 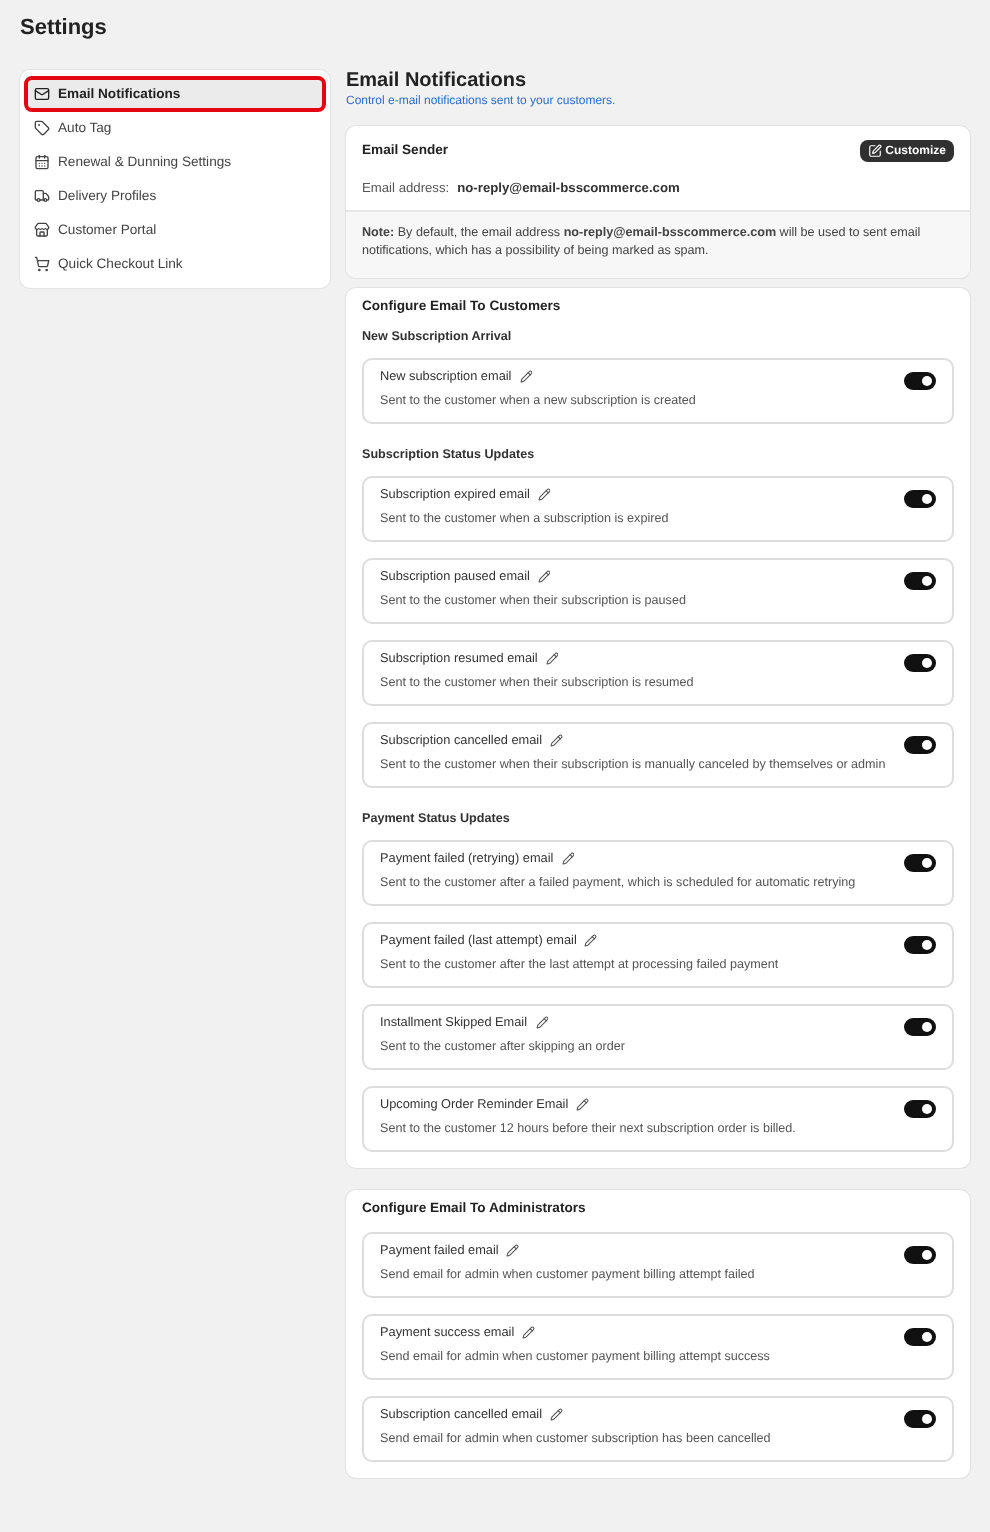 I want to click on cart-icon, so click(x=42, y=264).